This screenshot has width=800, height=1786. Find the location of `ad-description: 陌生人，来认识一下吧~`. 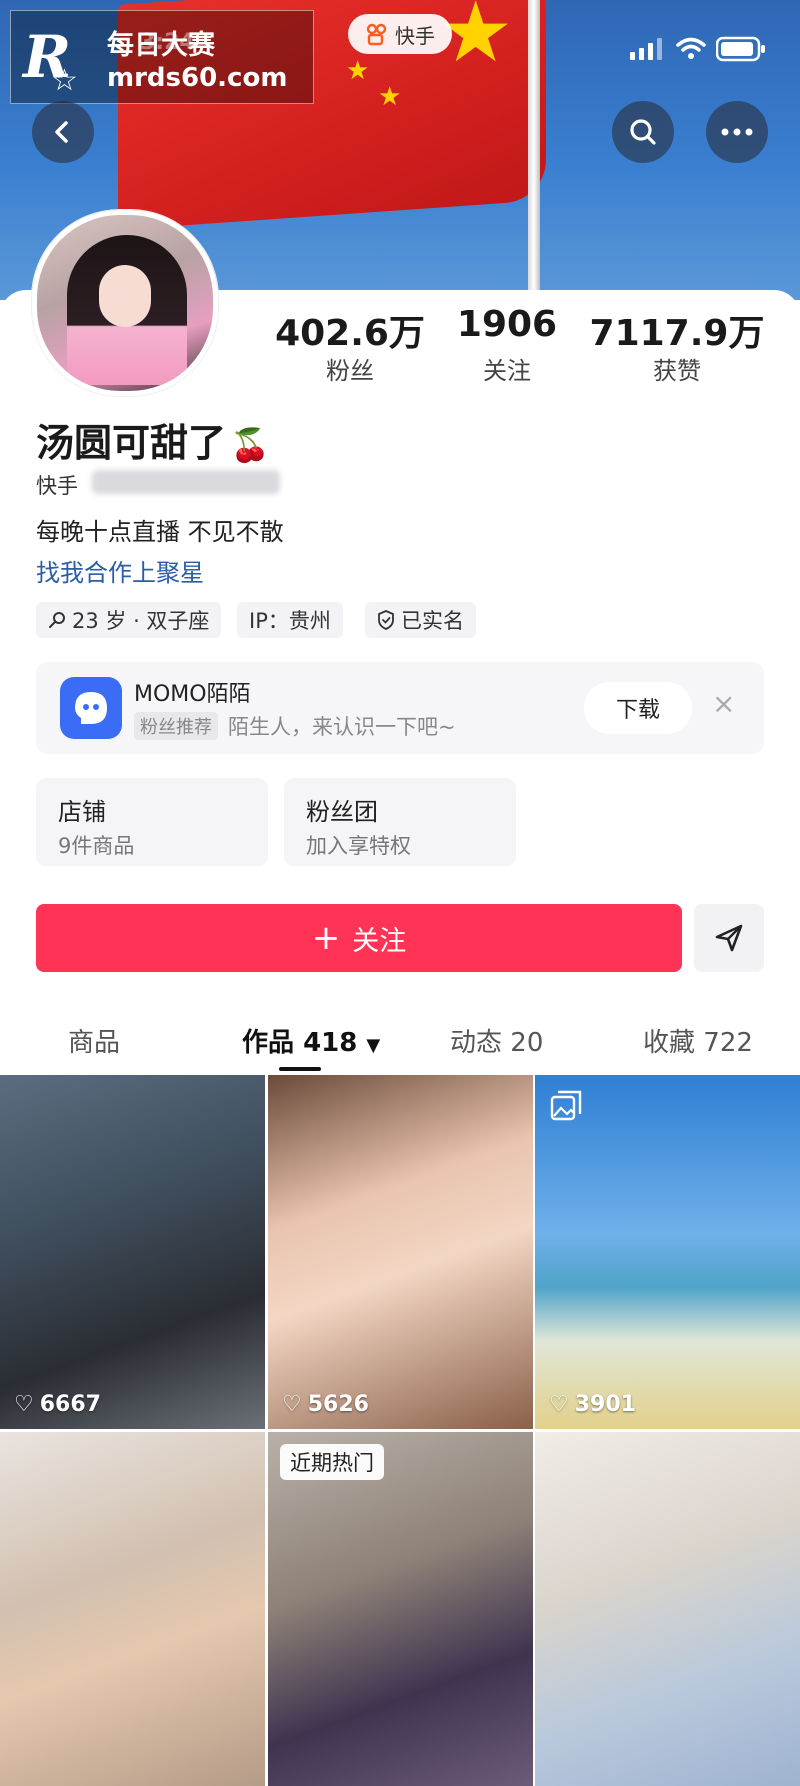

ad-description: 陌生人，来认识一下吧~ is located at coordinates (342, 727).